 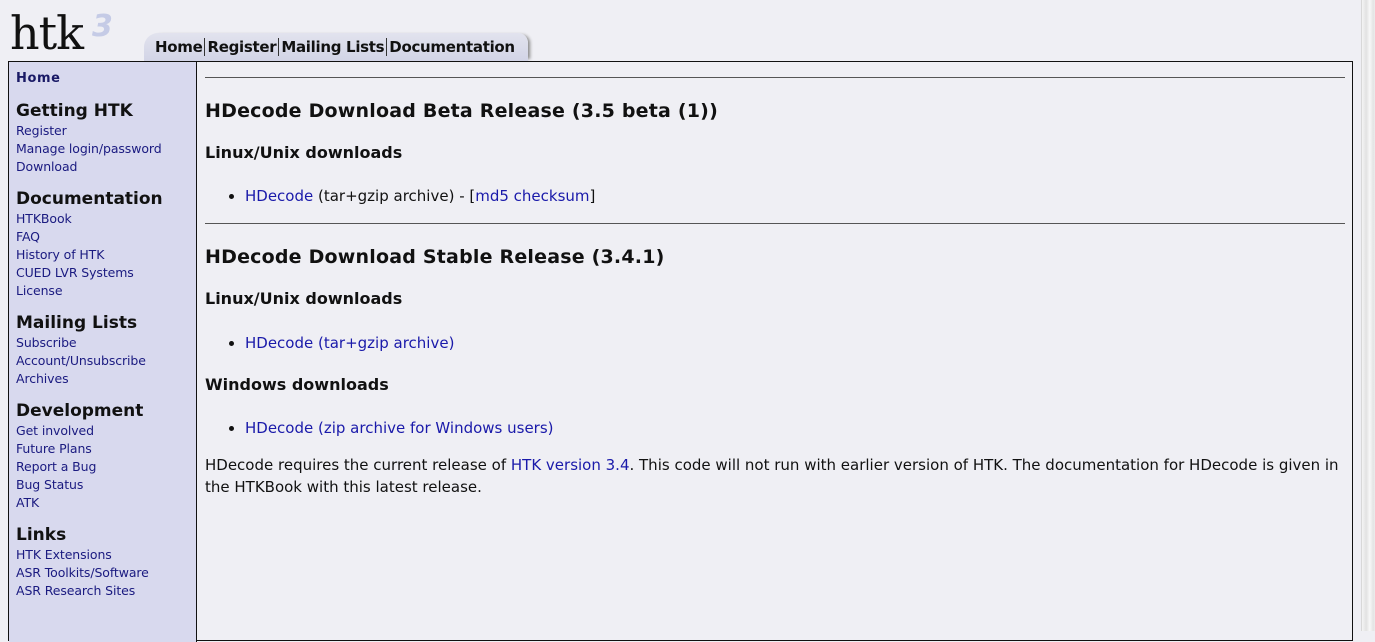 What do you see at coordinates (106, 131) in the screenshot?
I see `sidebar-item-register: Register` at bounding box center [106, 131].